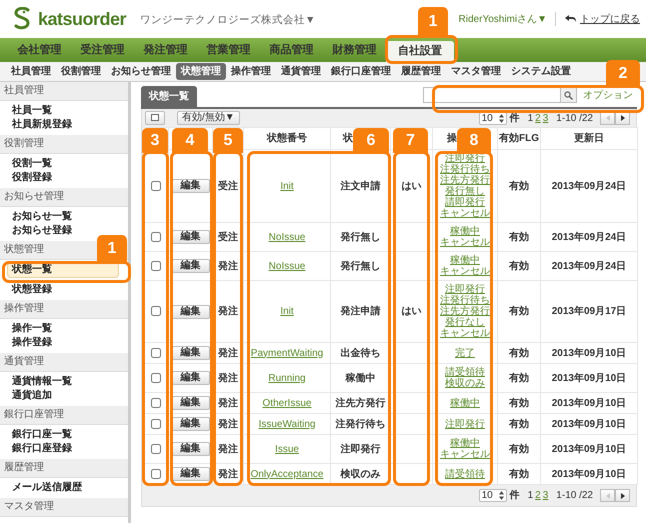  I want to click on home-link: トップに戻る, so click(610, 19).